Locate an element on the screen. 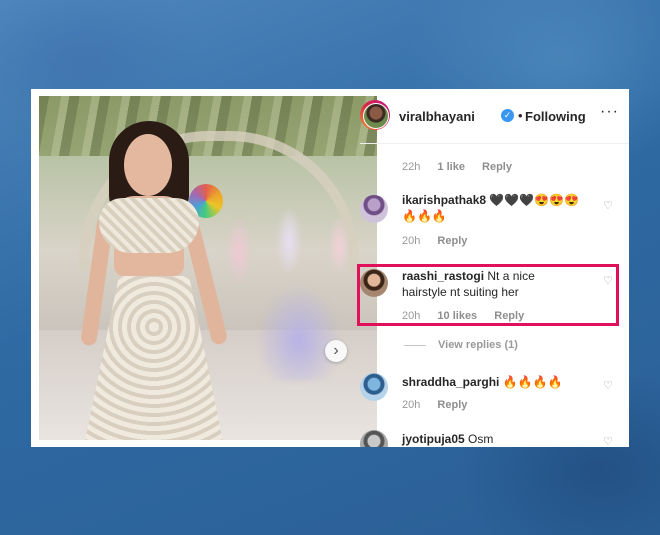  comment-item: ikarishpathak8 🖤🖤🖤😍😍😍🔥🔥🔥 ♡ 20h Reply is located at coordinates (494, 222).